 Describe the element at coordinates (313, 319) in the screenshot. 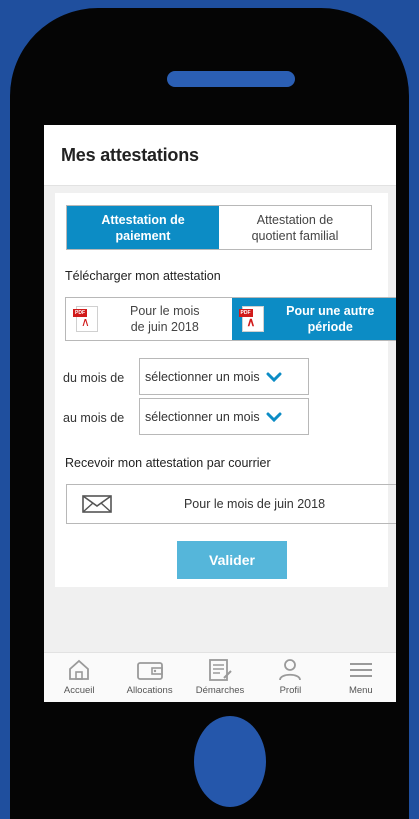

I see `download-option-other-period: PDF ∧ Pour une autre période` at that location.